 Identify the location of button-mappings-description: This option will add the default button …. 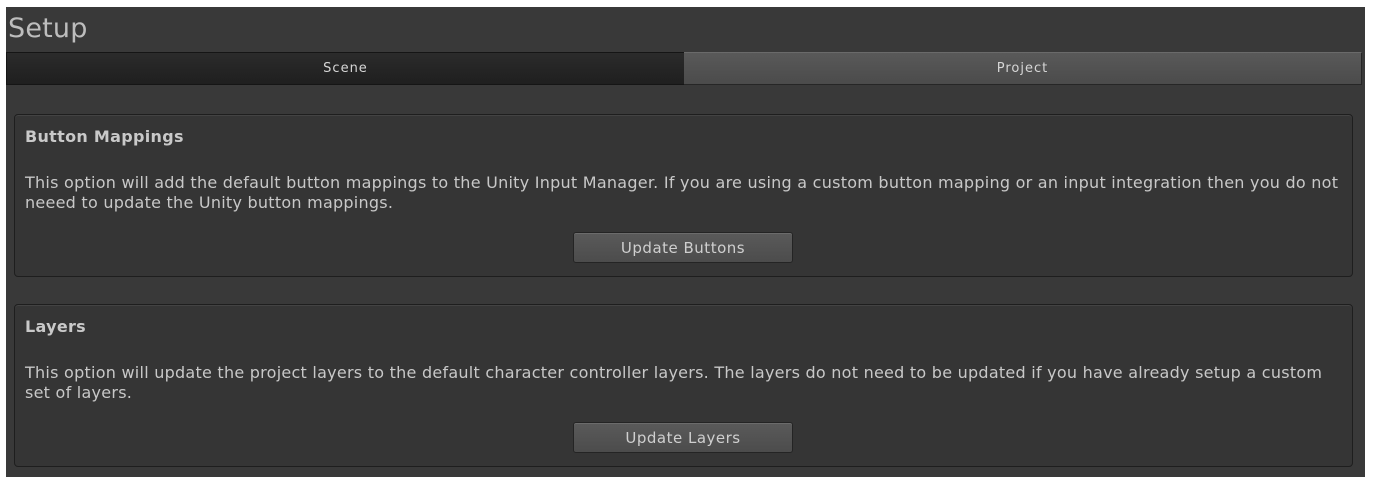
(682, 192).